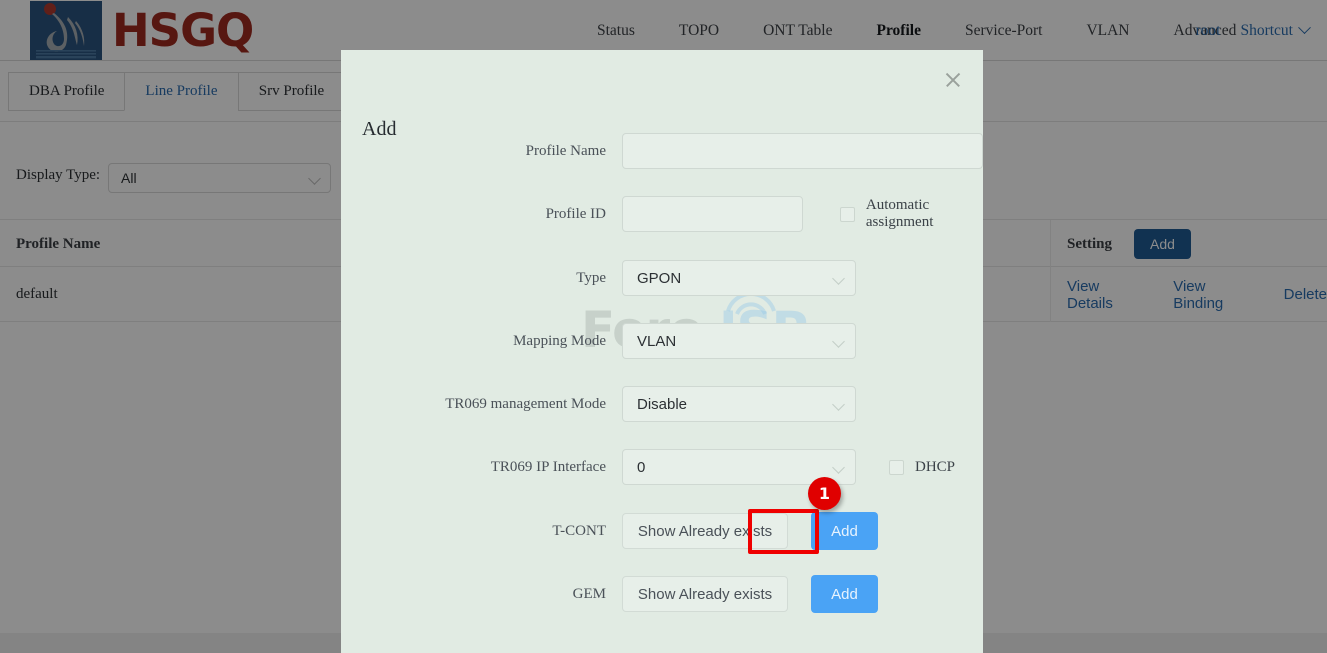 The height and width of the screenshot is (653, 1327). What do you see at coordinates (844, 531) in the screenshot?
I see `tcont-add-button: Add` at bounding box center [844, 531].